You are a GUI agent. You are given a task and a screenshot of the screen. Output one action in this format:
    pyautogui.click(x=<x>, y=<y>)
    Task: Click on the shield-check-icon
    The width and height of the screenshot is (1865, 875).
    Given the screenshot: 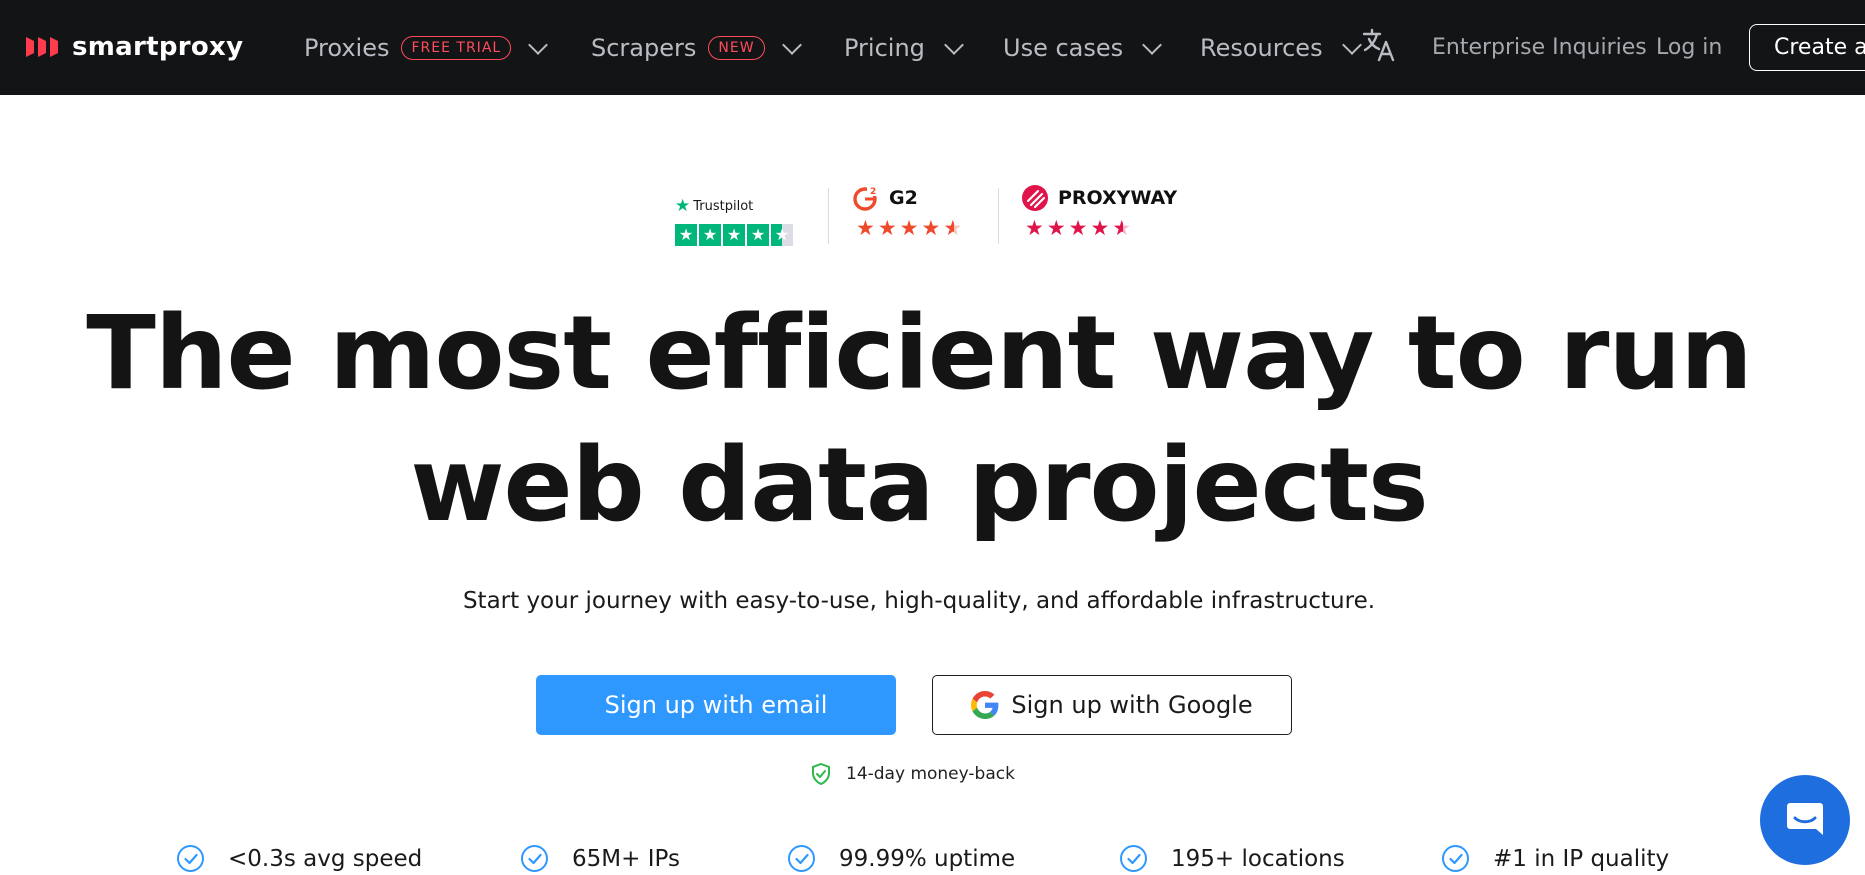 What is the action you would take?
    pyautogui.click(x=821, y=774)
    